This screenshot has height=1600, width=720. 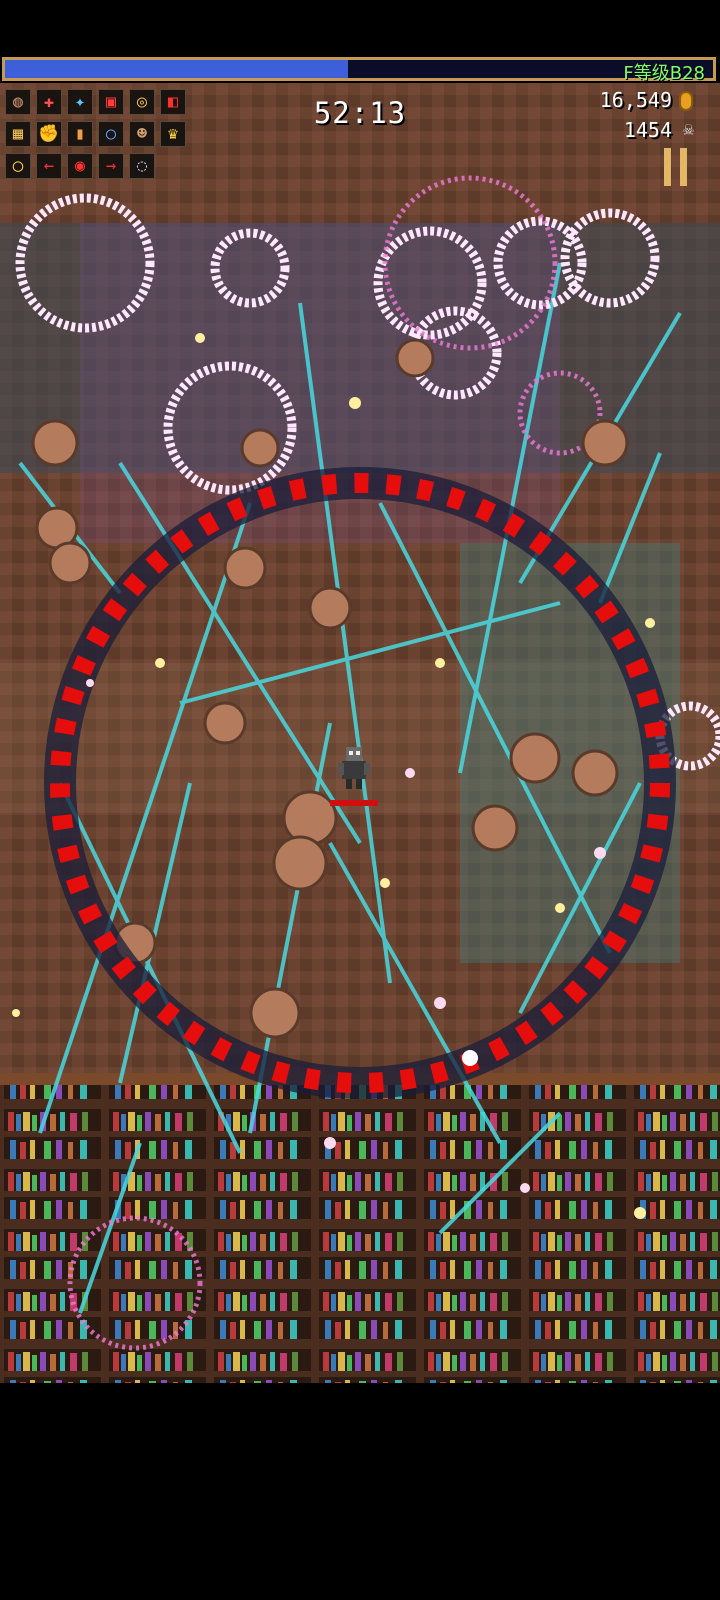 What do you see at coordinates (80, 102) in the screenshot?
I see `magic-wand-icon: ✦` at bounding box center [80, 102].